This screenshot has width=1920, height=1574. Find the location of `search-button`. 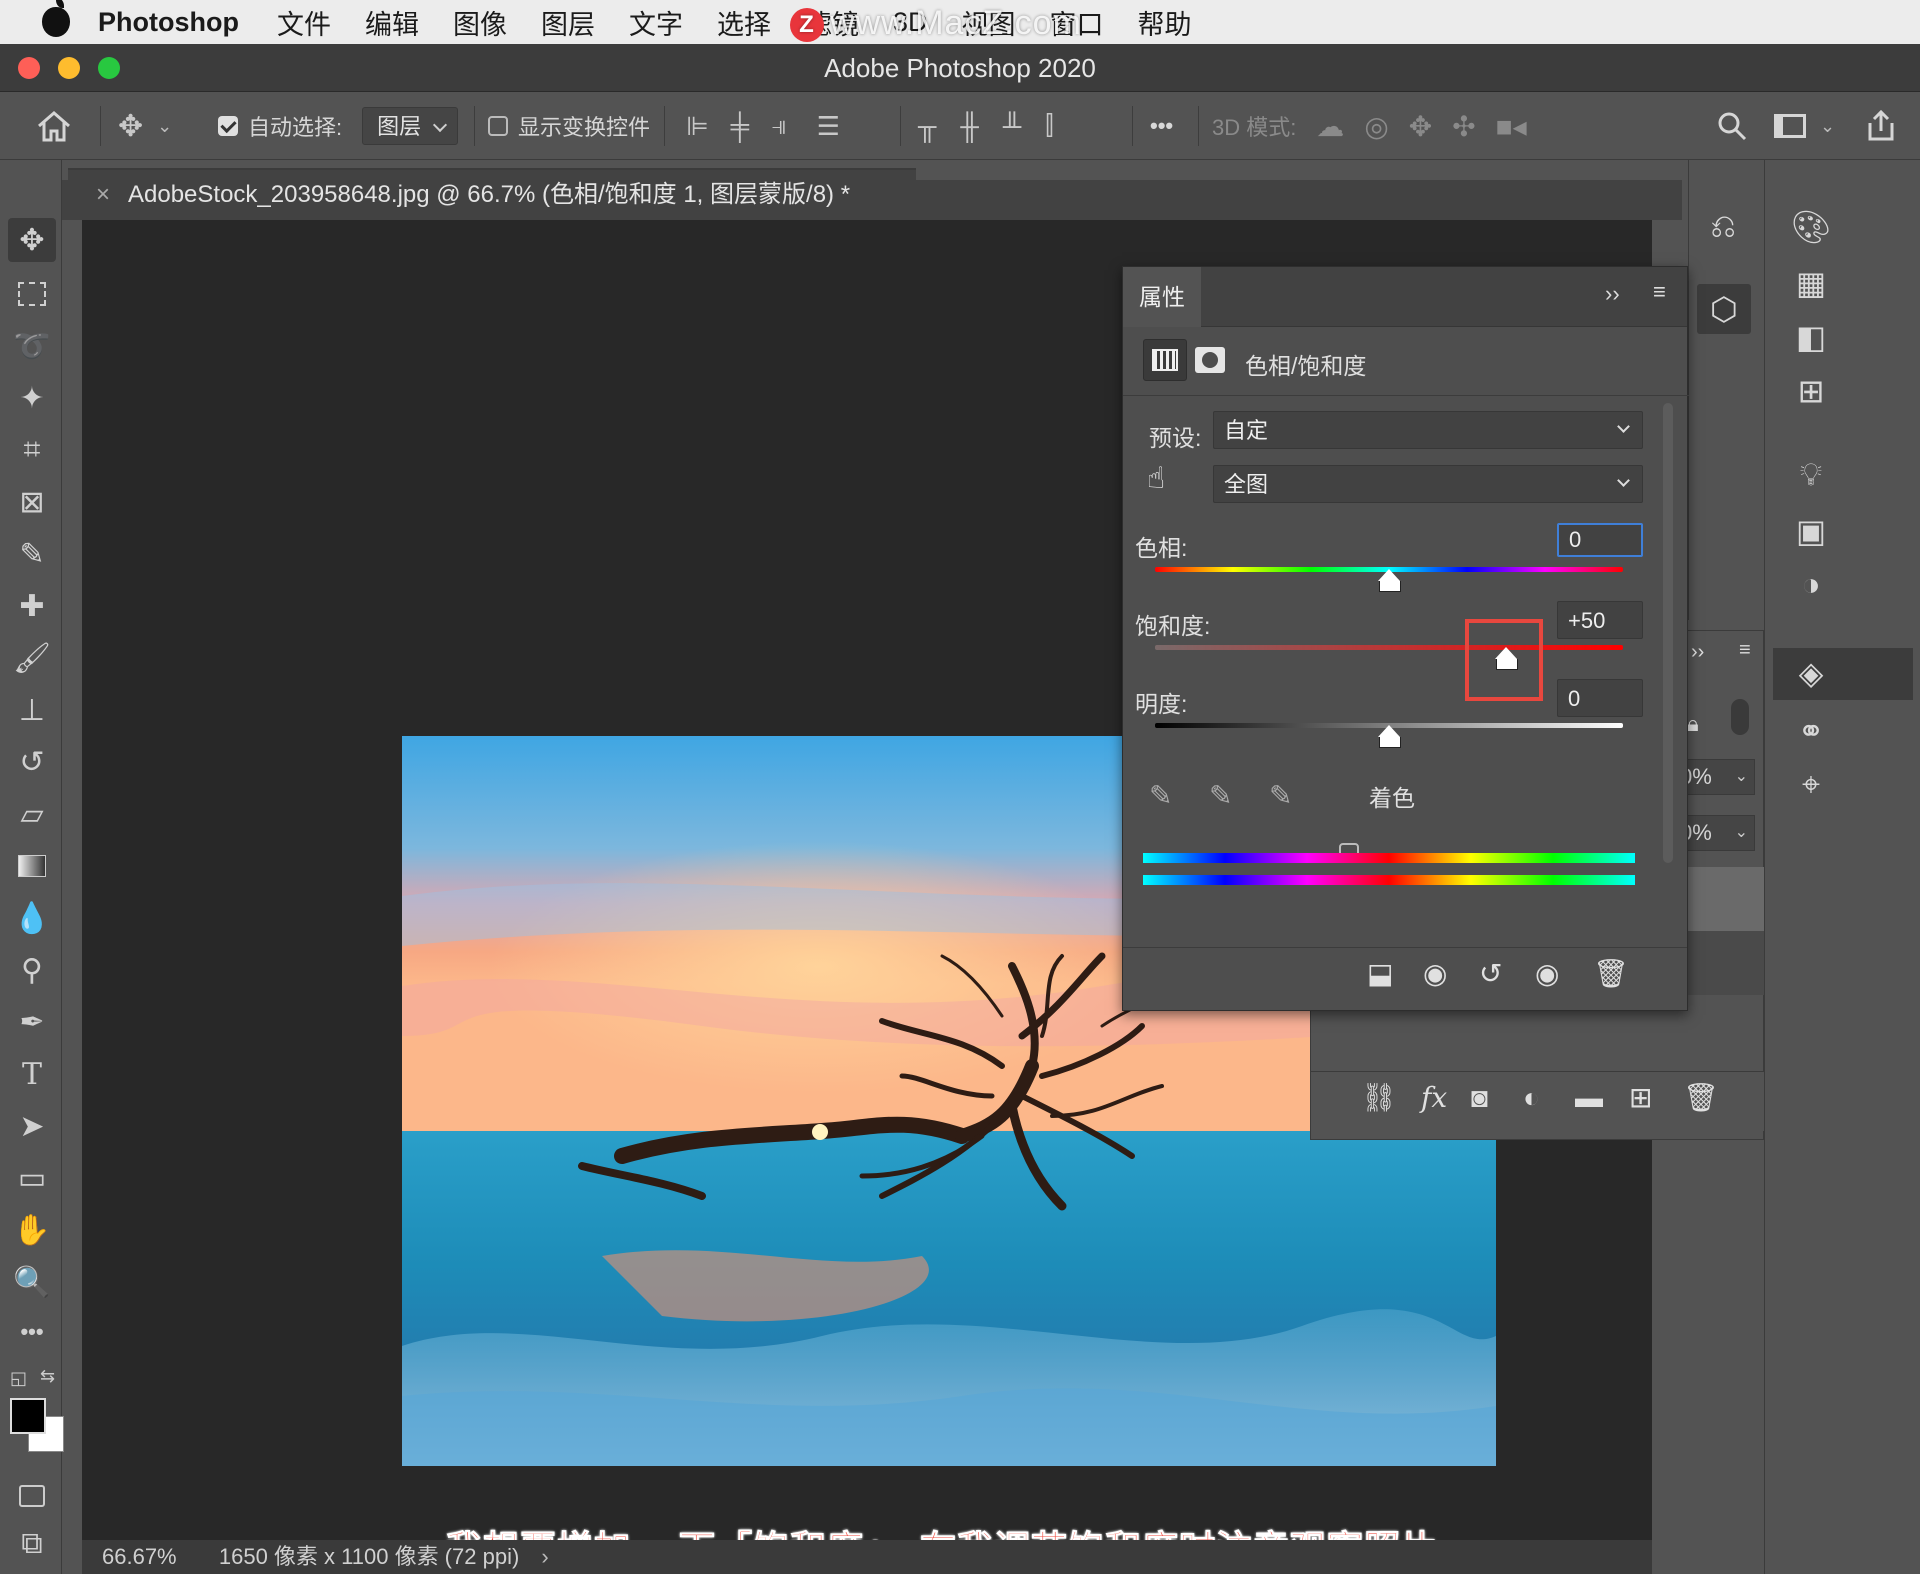

search-button is located at coordinates (1732, 126).